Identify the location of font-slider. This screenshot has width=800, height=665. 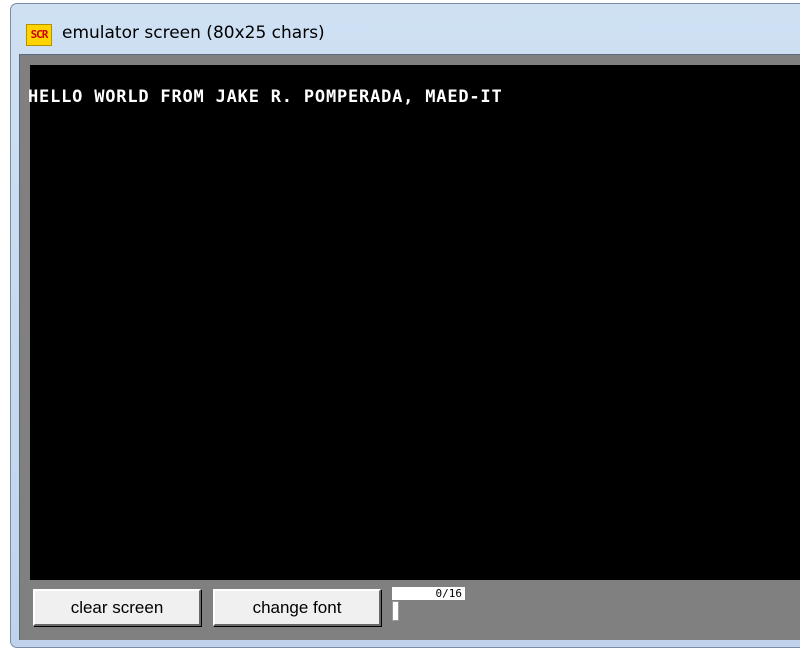
(395, 611).